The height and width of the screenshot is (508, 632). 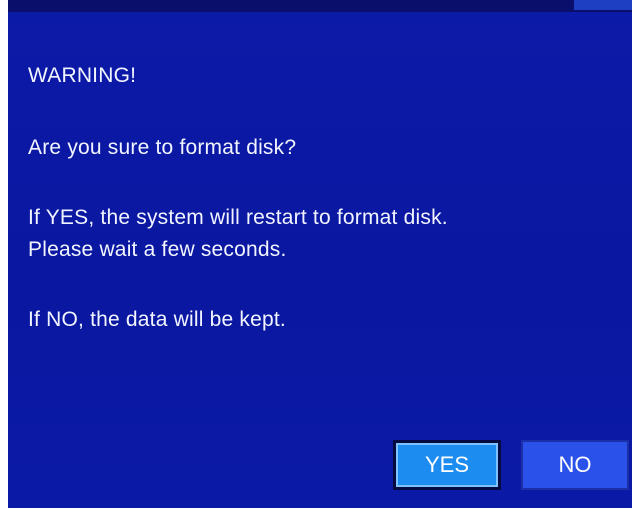 I want to click on left-edge-margin, so click(x=4, y=254).